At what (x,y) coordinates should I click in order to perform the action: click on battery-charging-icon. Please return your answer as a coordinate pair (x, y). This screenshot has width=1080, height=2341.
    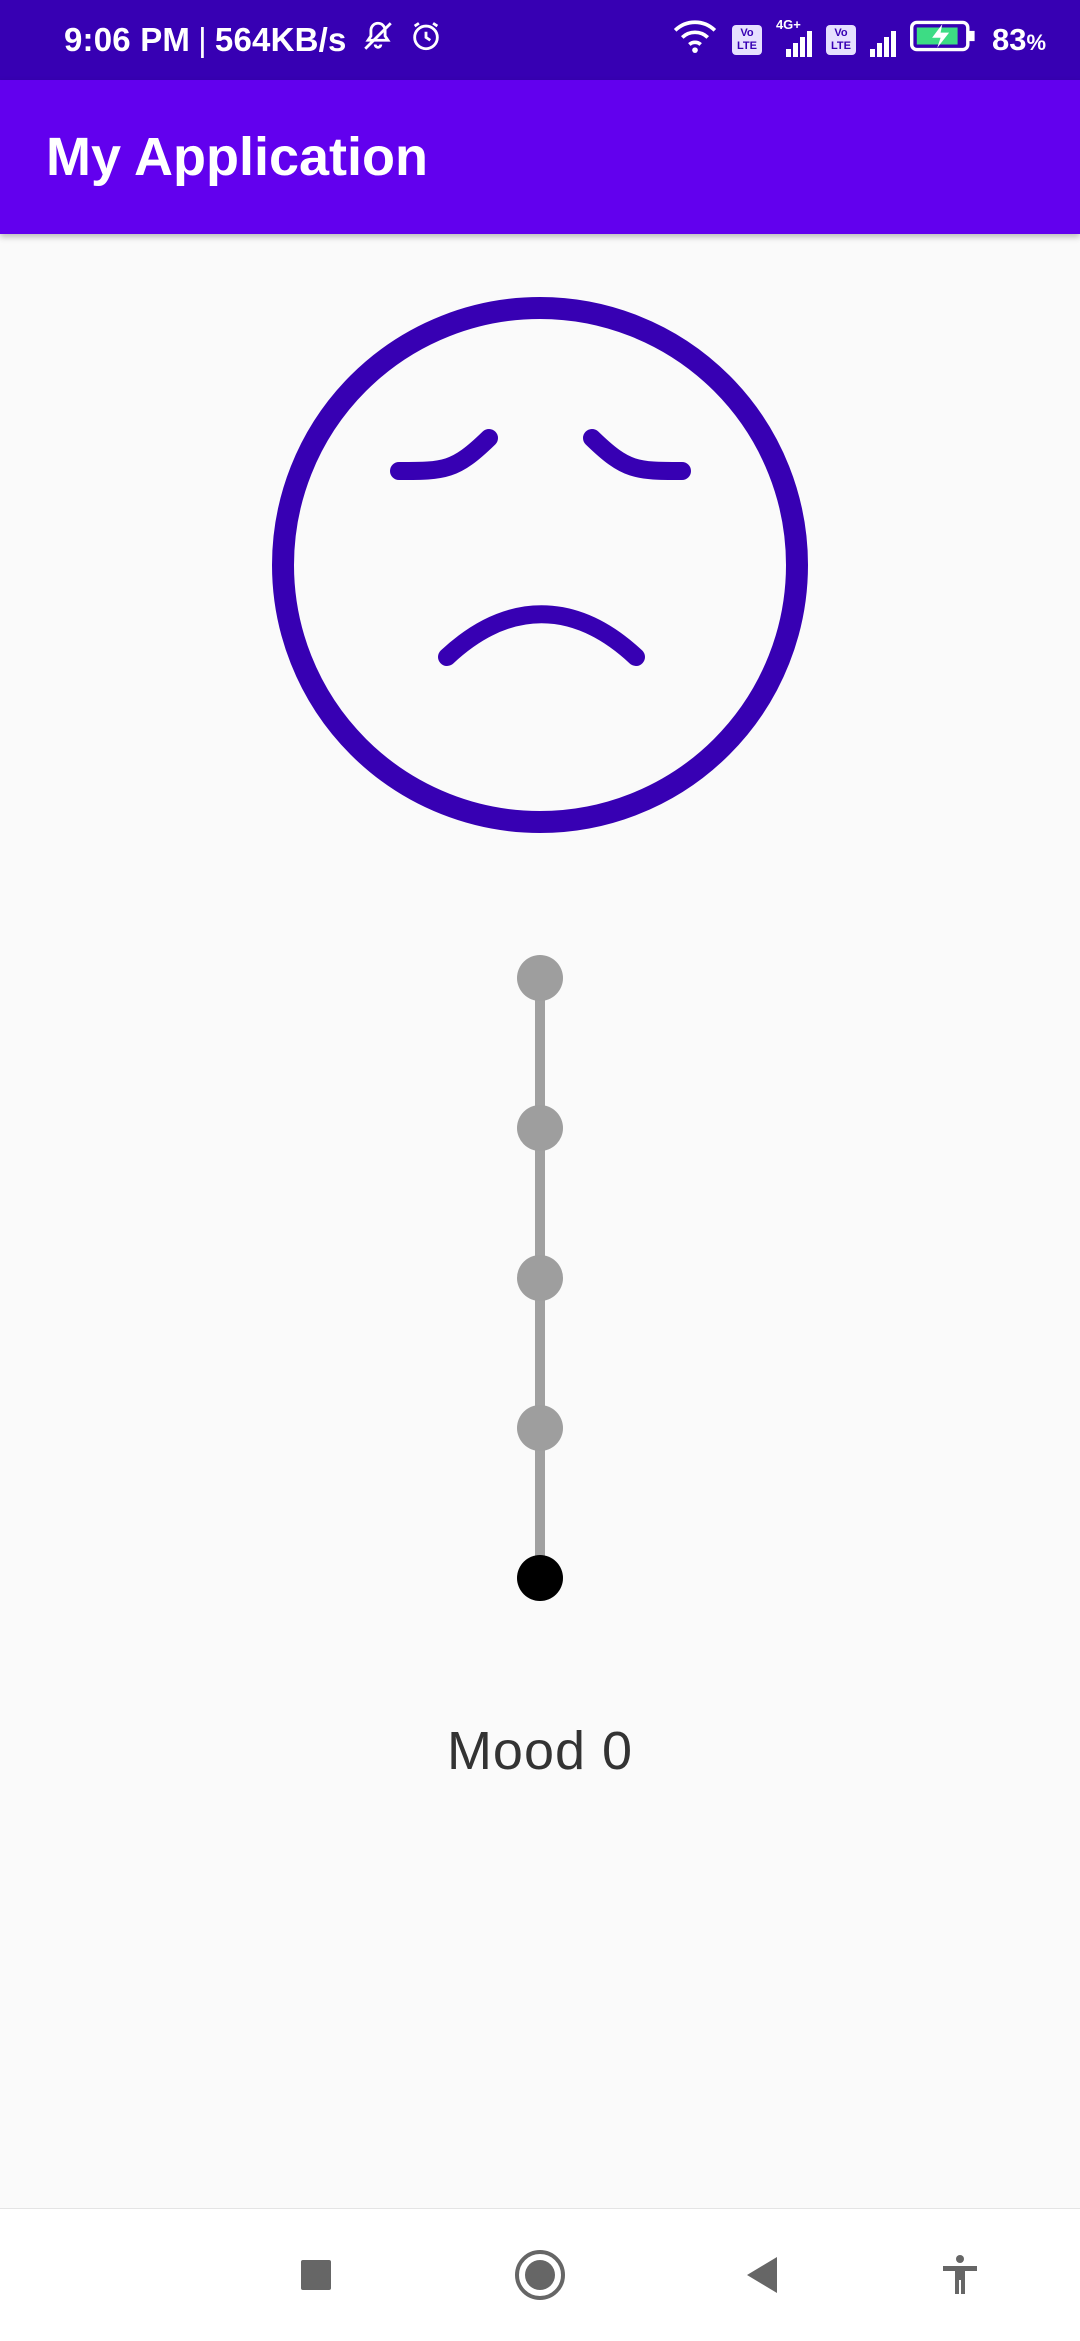
    Looking at the image, I should click on (943, 40).